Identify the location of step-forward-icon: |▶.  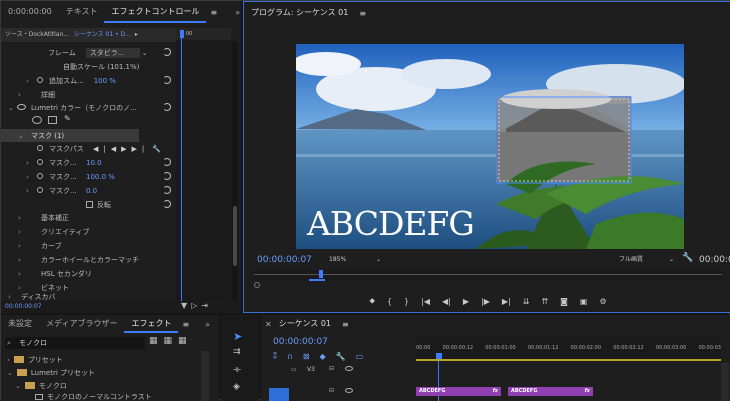
(485, 301).